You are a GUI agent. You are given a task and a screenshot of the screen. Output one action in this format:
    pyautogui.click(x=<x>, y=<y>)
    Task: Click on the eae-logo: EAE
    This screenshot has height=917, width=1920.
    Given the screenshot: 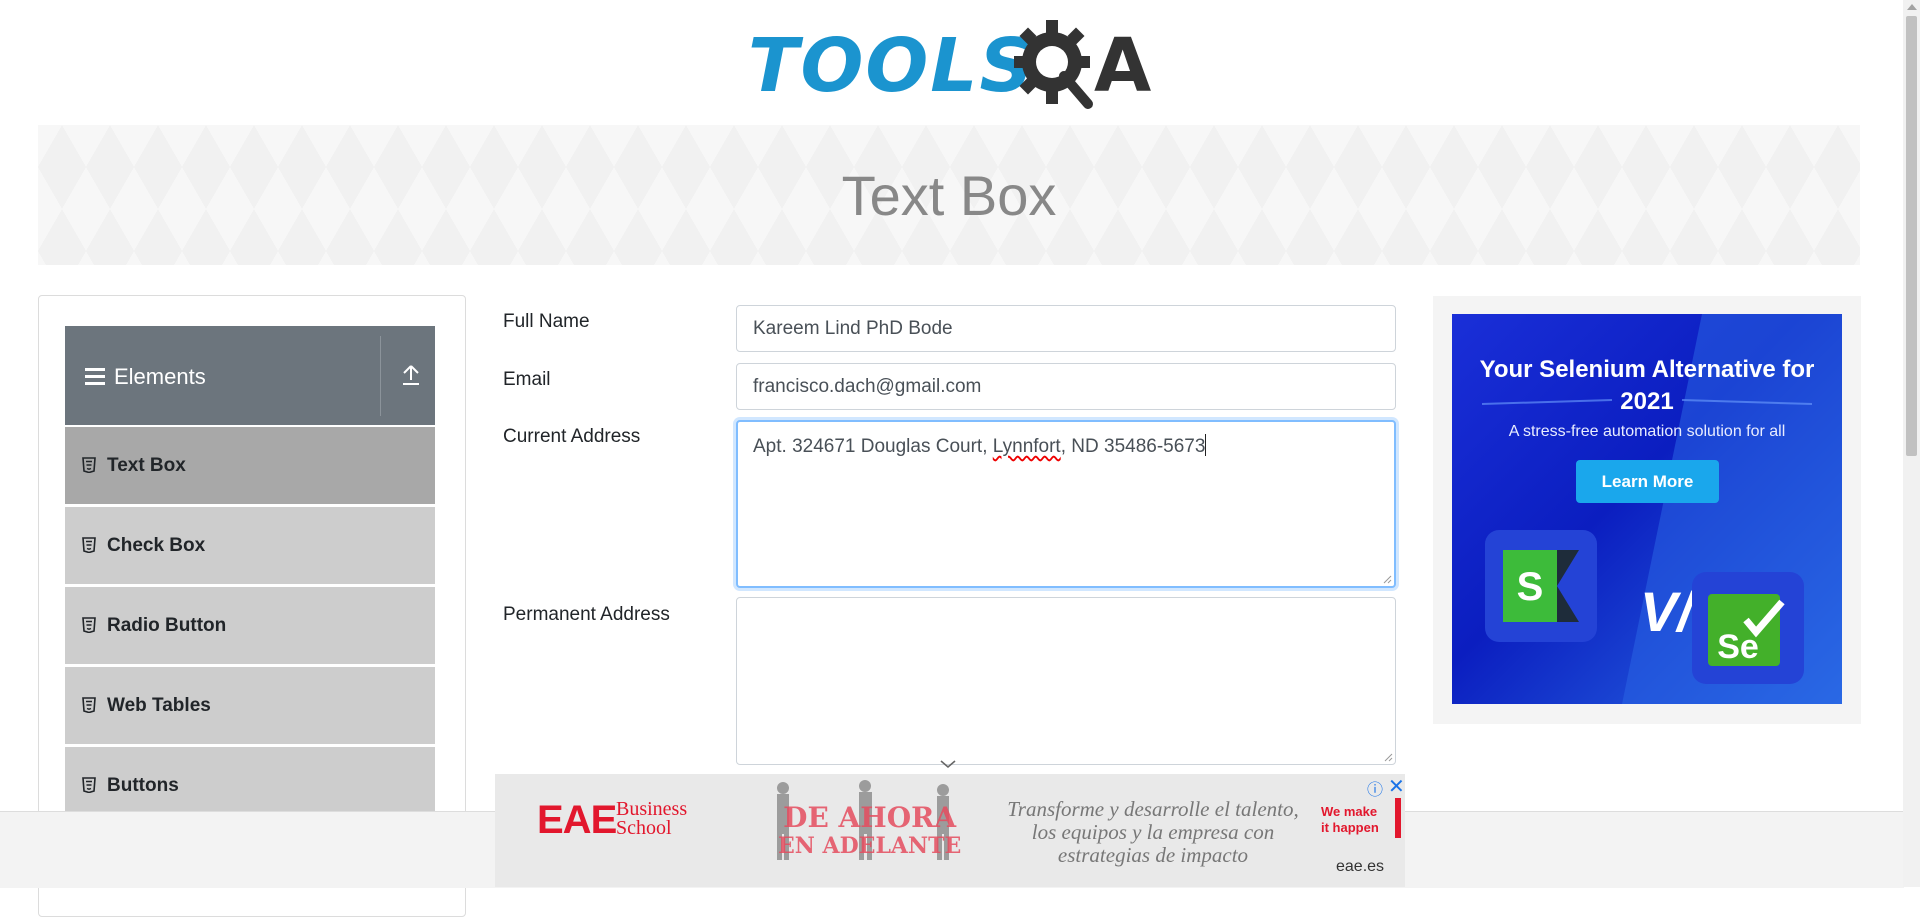 What is the action you would take?
    pyautogui.click(x=577, y=820)
    